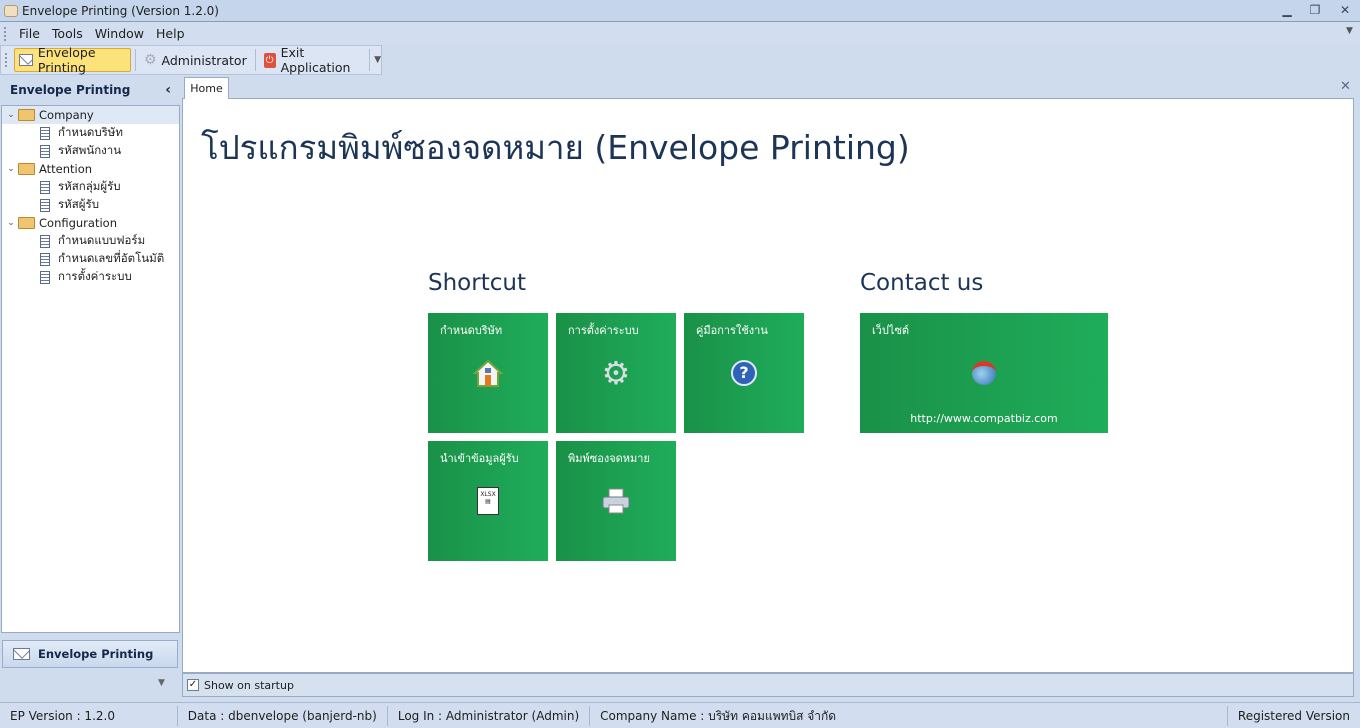  I want to click on menu-tools: Tools, so click(67, 33).